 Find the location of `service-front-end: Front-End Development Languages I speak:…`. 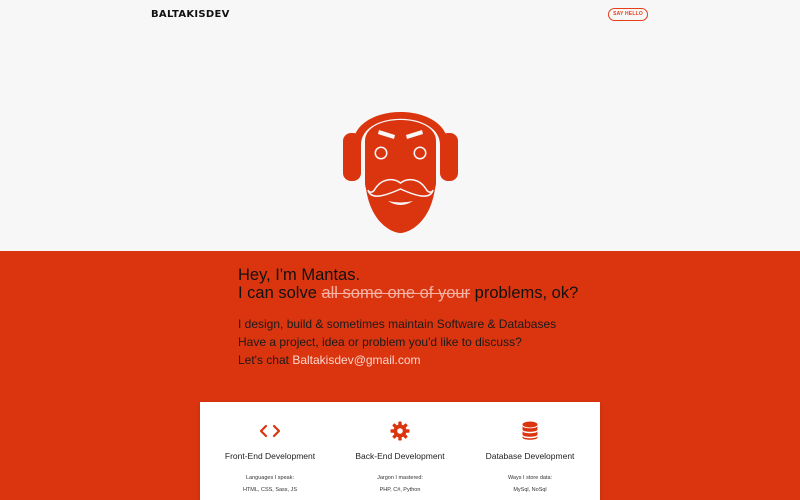

service-front-end: Front-End Development Languages I speak:… is located at coordinates (270, 456).